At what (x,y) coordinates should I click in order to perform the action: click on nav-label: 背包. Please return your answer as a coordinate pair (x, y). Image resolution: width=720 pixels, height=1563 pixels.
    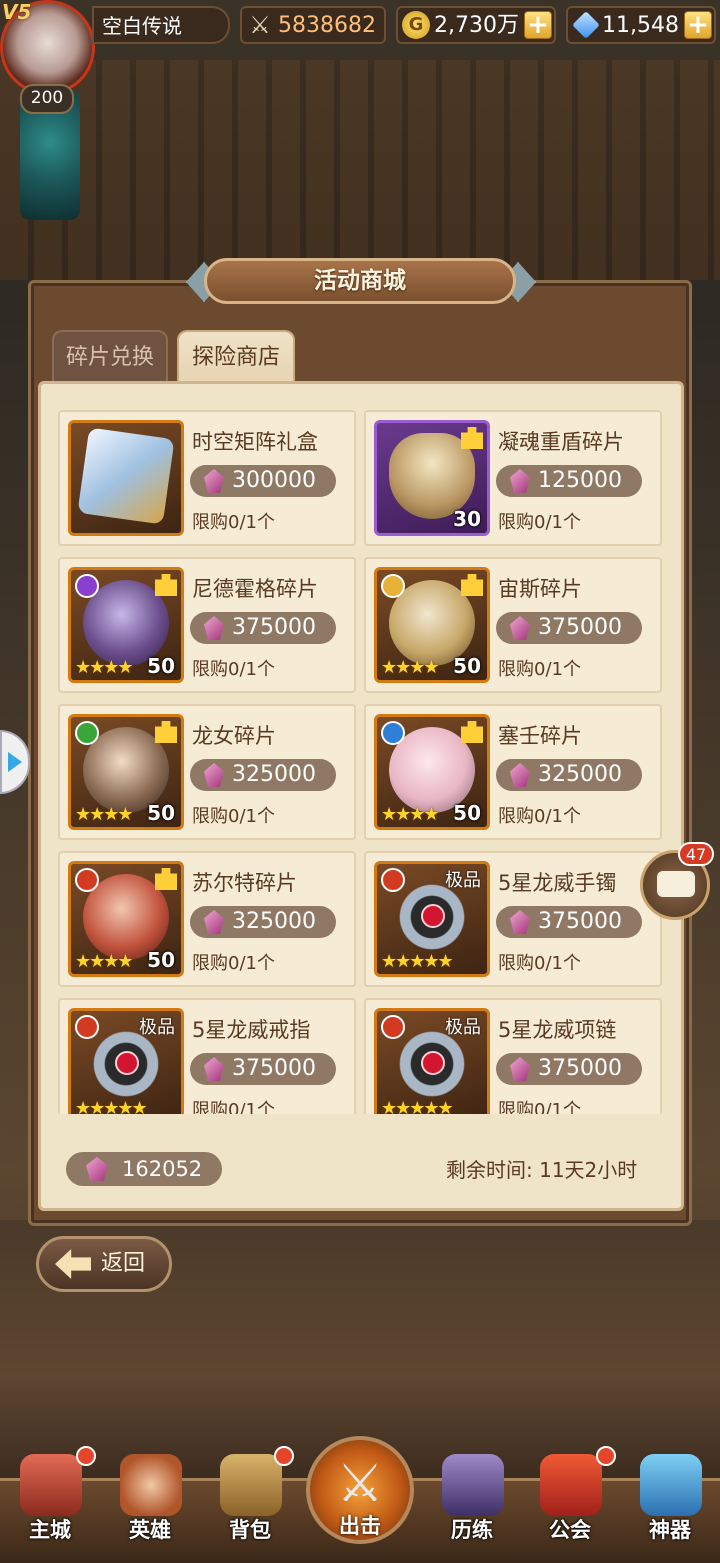
    Looking at the image, I should click on (250, 1530).